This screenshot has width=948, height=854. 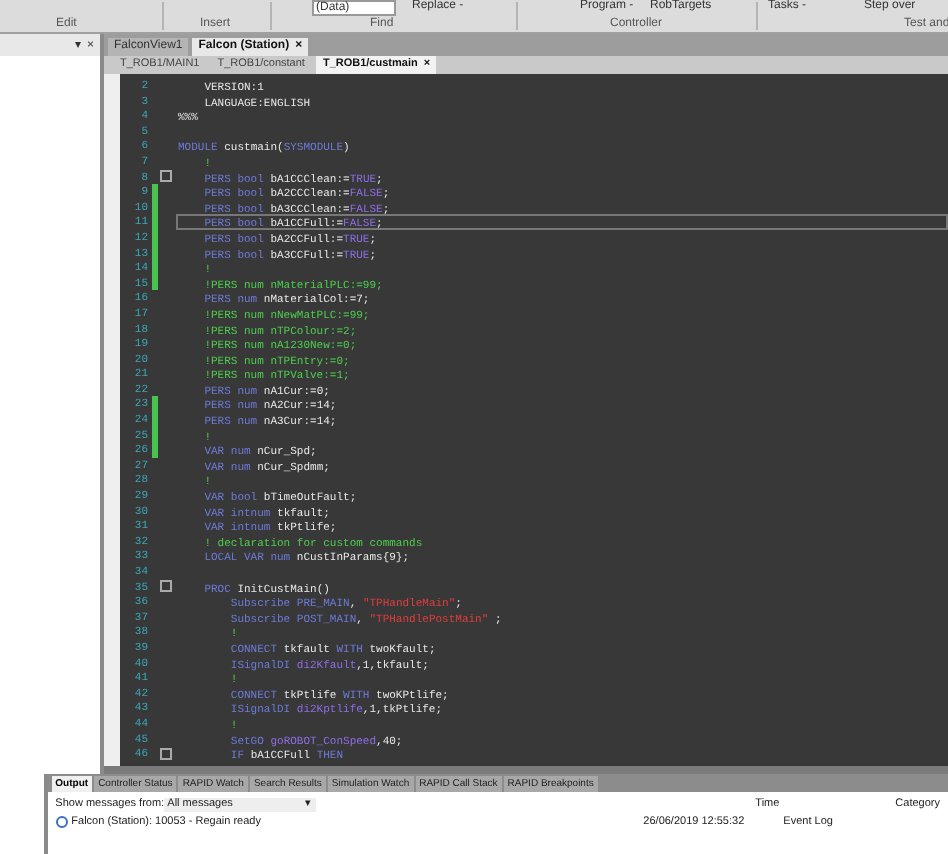 I want to click on info-icon, so click(x=61, y=822).